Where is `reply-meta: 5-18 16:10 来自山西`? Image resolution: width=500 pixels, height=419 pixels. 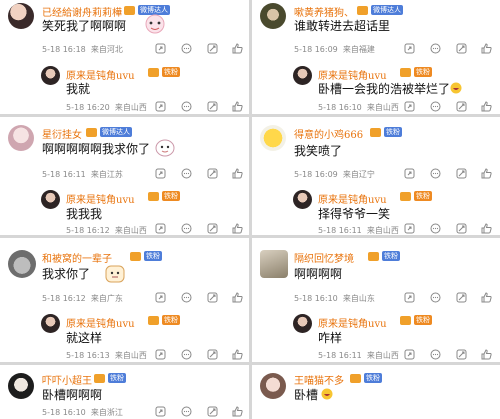
reply-meta: 5-18 16:10 来自山西 is located at coordinates (358, 107).